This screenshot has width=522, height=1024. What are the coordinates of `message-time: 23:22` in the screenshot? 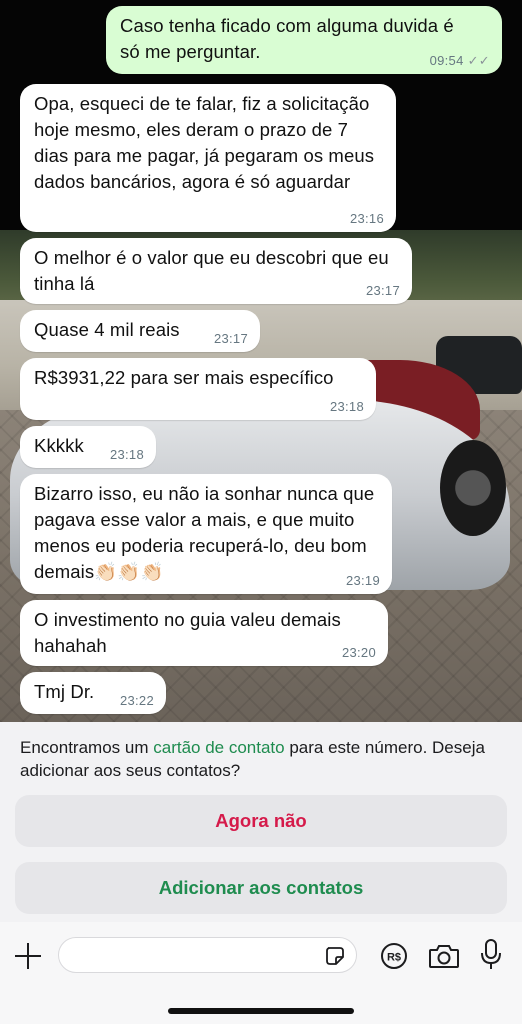 It's located at (136, 700).